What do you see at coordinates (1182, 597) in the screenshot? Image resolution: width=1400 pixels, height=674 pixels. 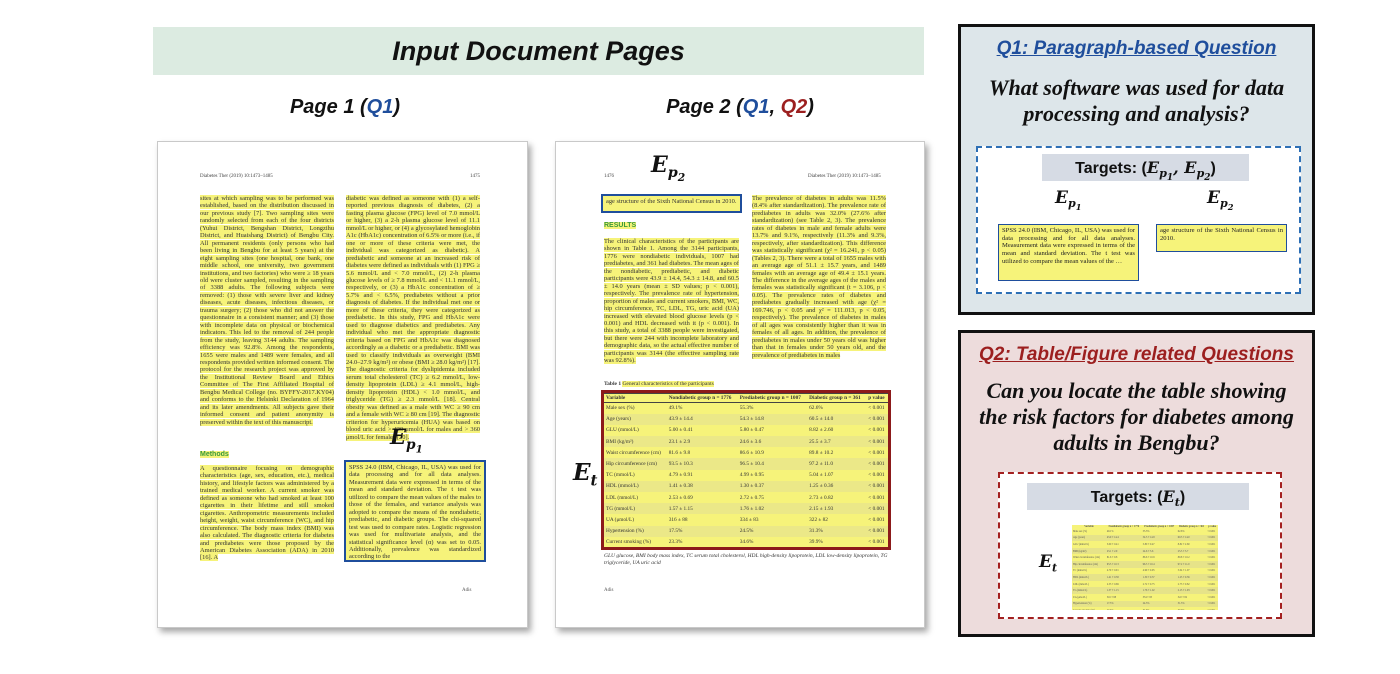 I see `table-cell: 322 ± 82` at bounding box center [1182, 597].